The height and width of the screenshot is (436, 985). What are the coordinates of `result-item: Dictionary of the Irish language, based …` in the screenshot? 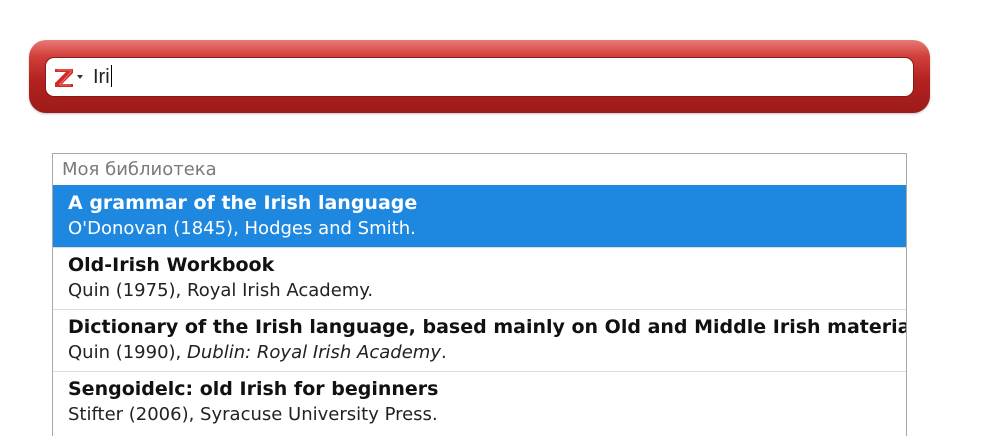 It's located at (479, 340).